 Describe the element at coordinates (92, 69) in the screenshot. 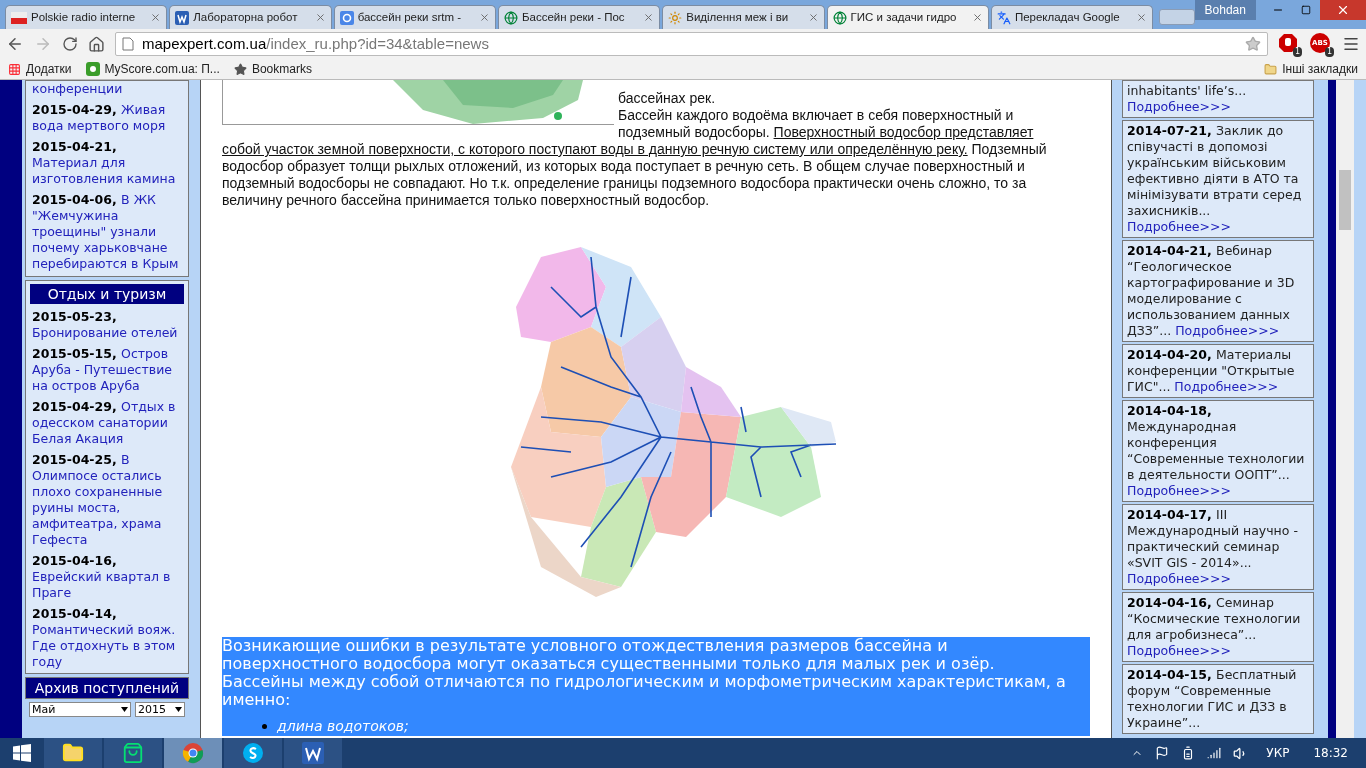

I see `site-icon` at that location.